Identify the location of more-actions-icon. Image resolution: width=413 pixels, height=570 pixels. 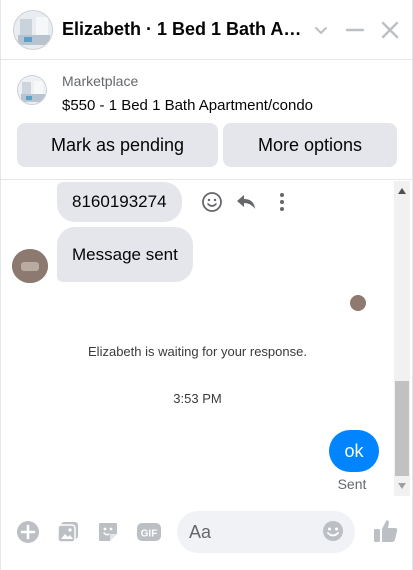
(282, 202).